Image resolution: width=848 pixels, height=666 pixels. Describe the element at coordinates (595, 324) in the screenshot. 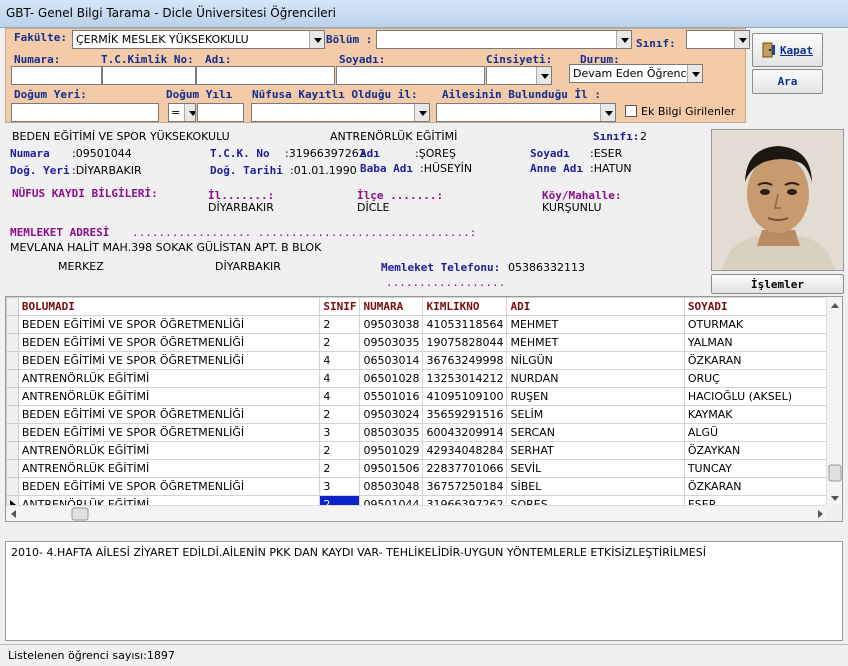

I see `cell-adi: MEHMET` at that location.